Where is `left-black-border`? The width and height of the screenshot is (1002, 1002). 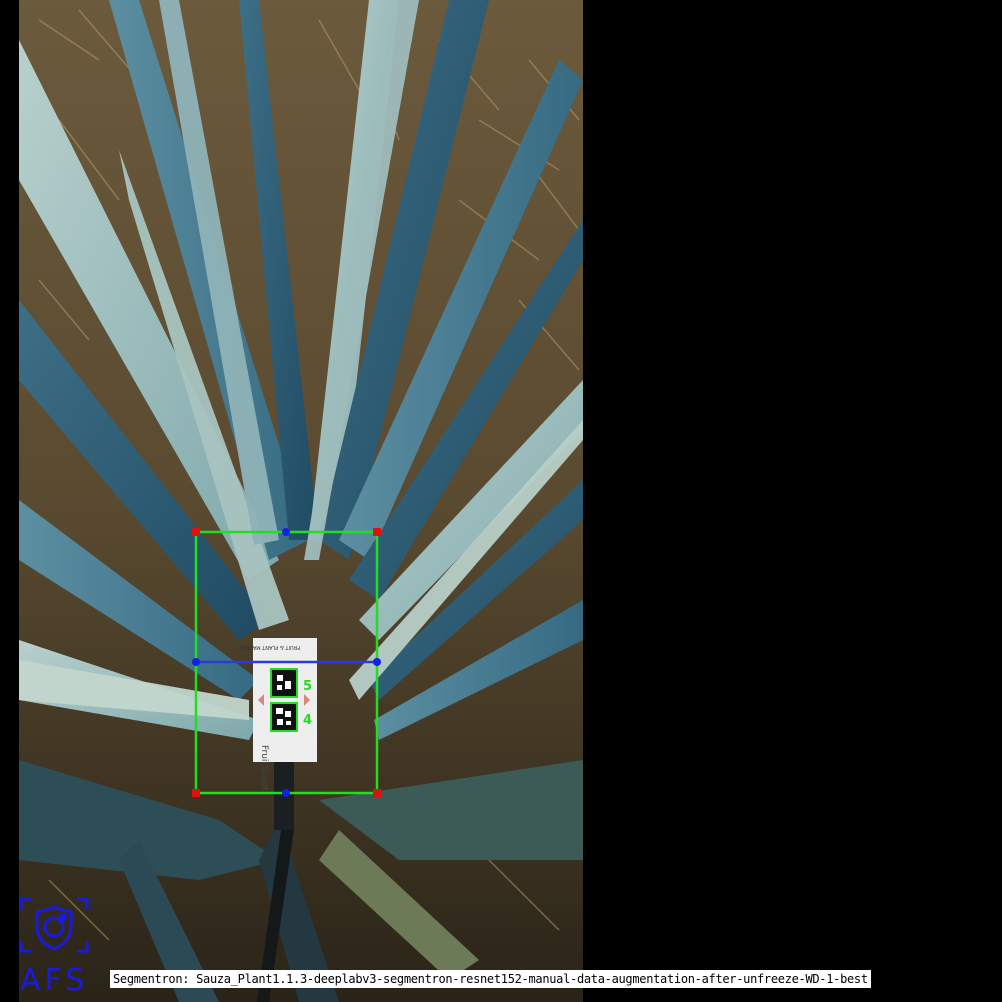 left-black-border is located at coordinates (9, 501).